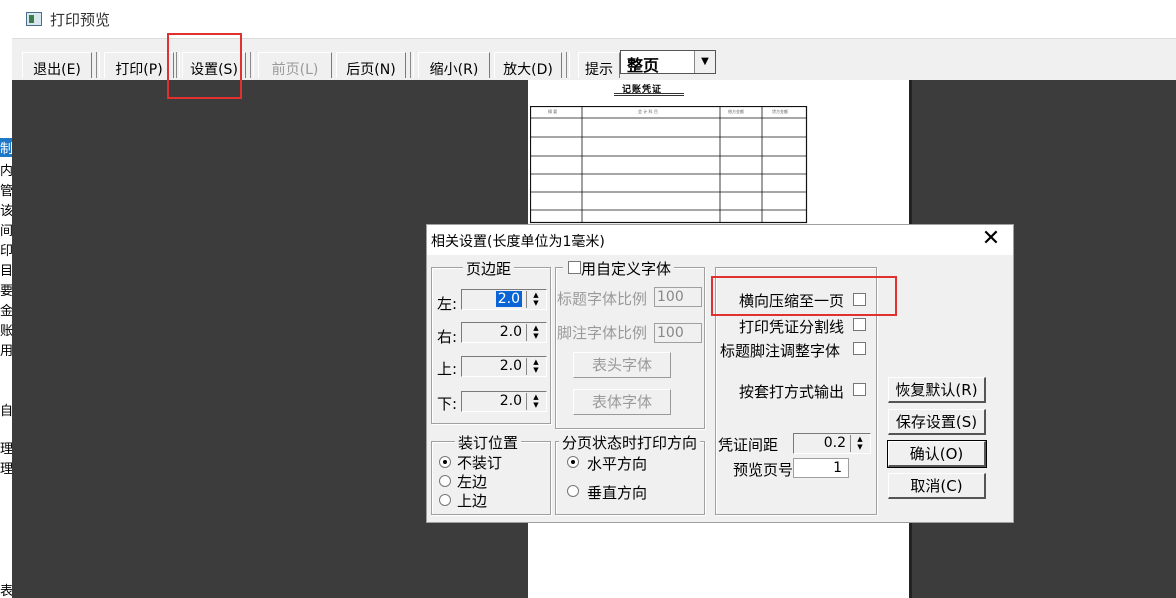 The image size is (1176, 598). Describe the element at coordinates (447, 337) in the screenshot. I see `margin-right-label: 右:` at that location.